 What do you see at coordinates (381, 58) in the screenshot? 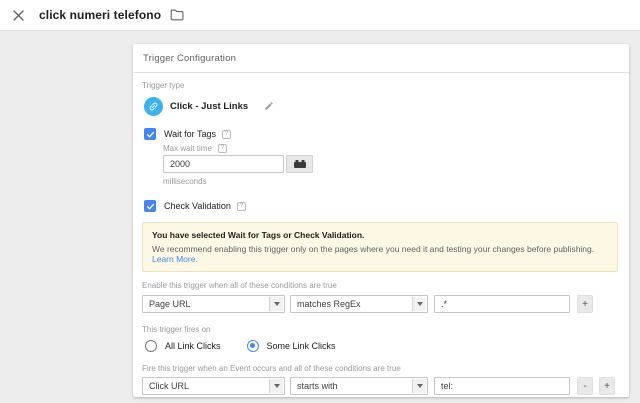
I see `card-header: Trigger Configuration` at bounding box center [381, 58].